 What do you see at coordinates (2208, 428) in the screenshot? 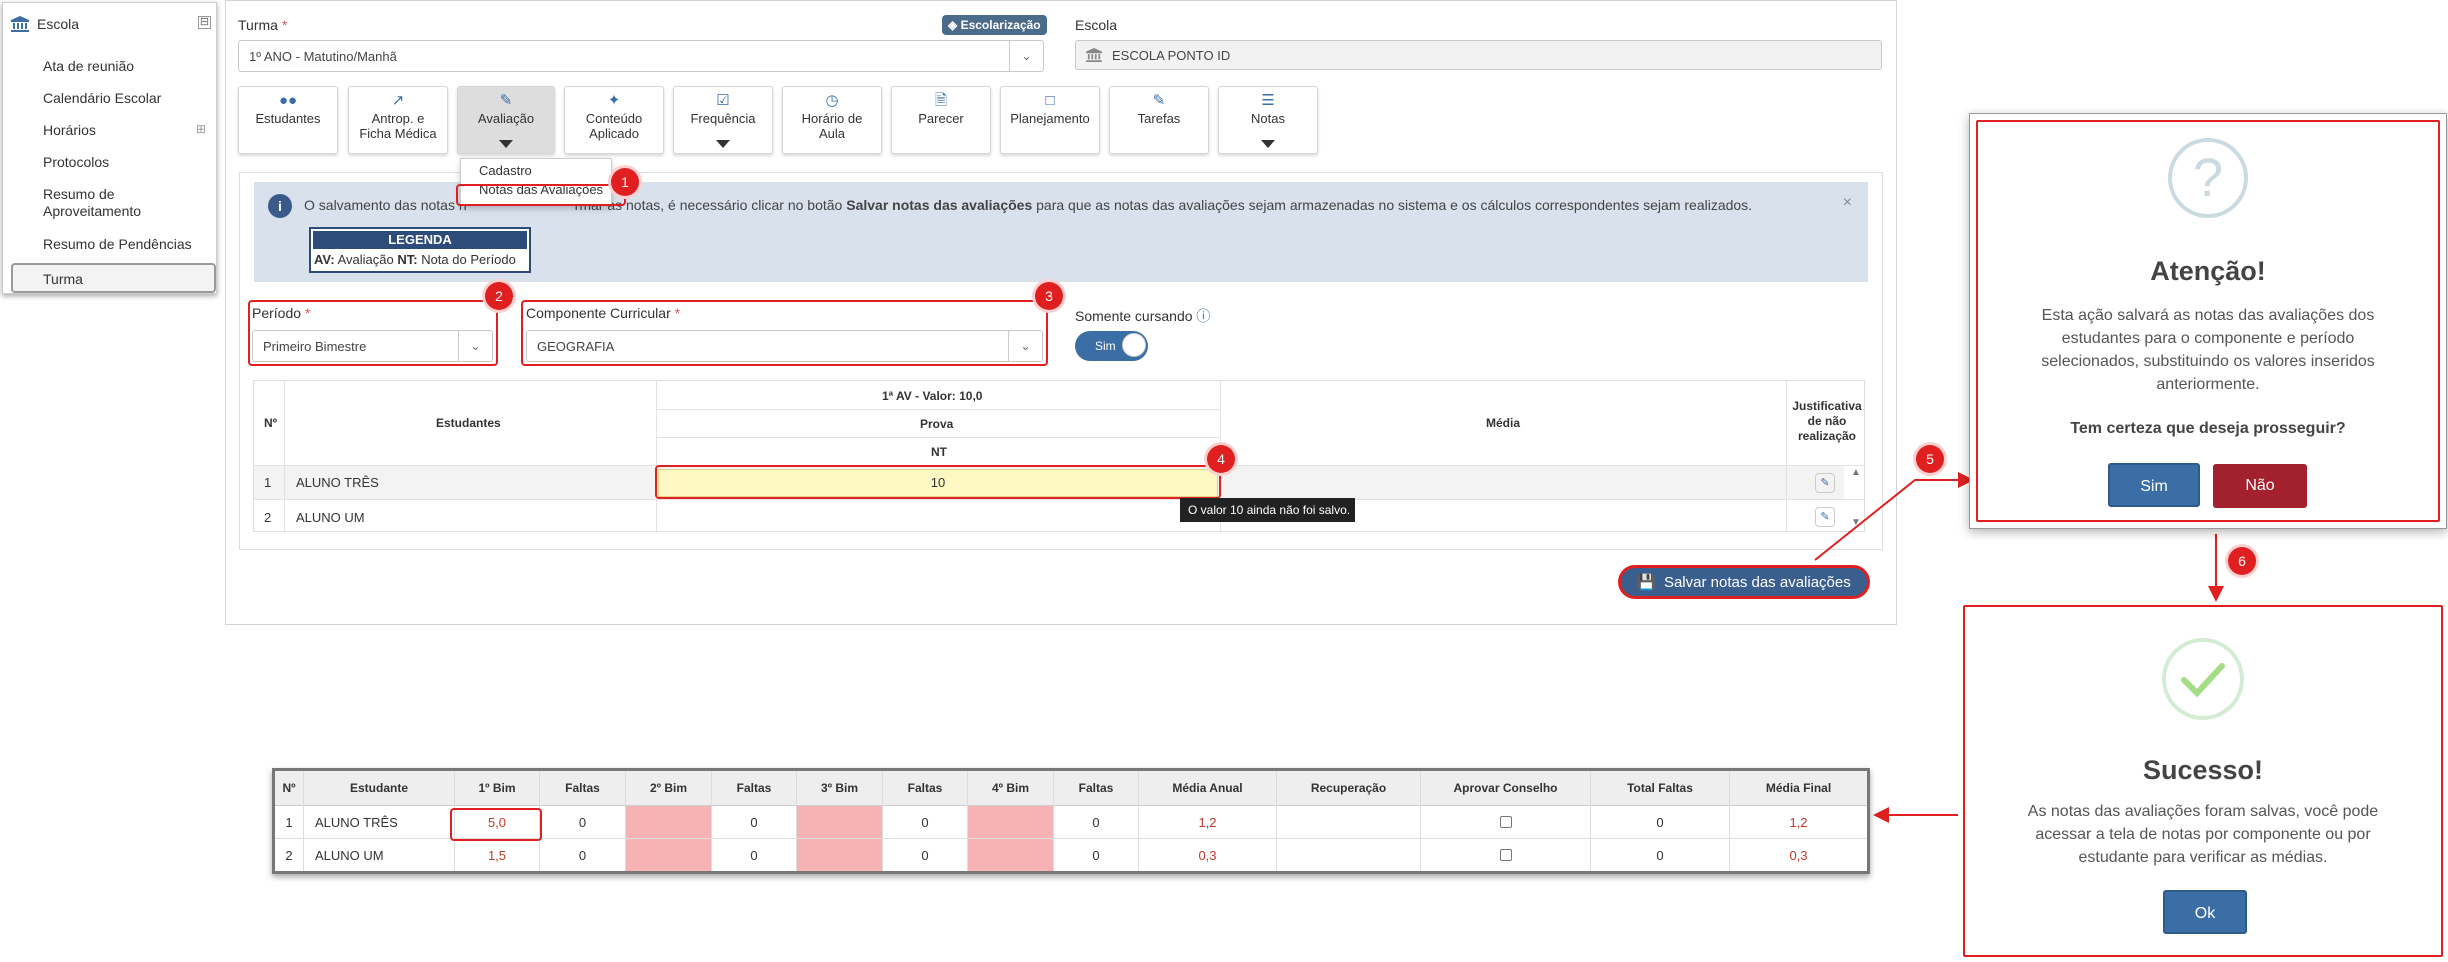
I see `confirm-question: Tem certeza que deseja prosseguir?` at bounding box center [2208, 428].